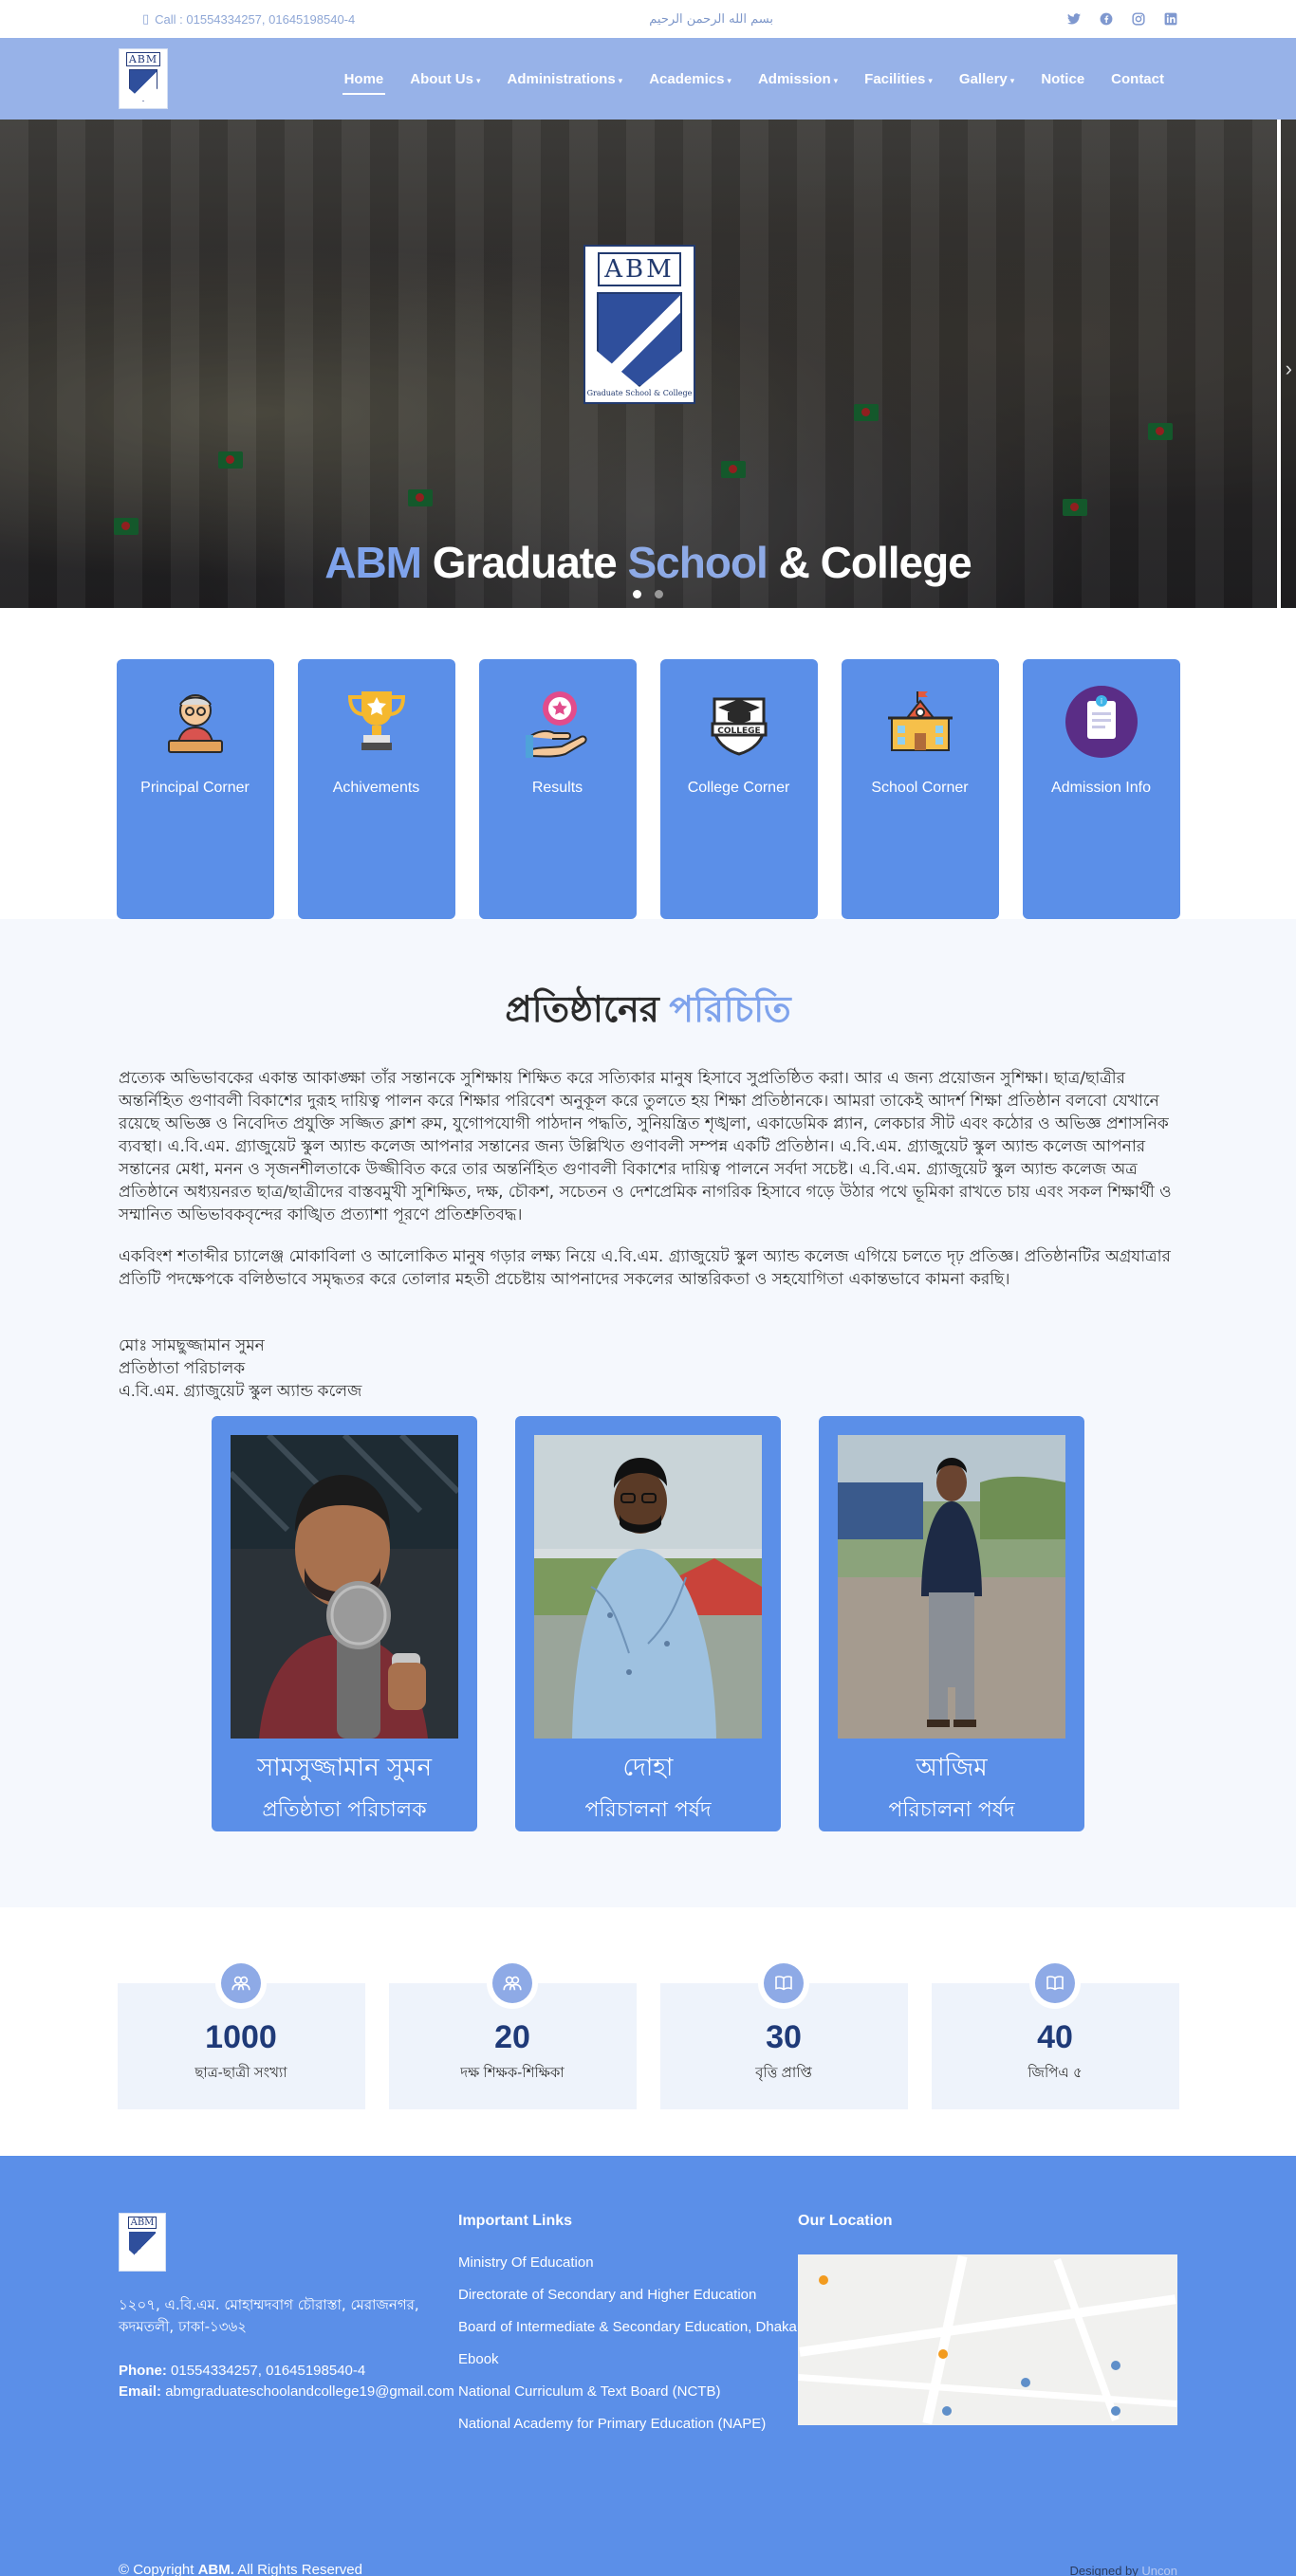  I want to click on nav-item-administrations: Administrations ▾, so click(564, 79).